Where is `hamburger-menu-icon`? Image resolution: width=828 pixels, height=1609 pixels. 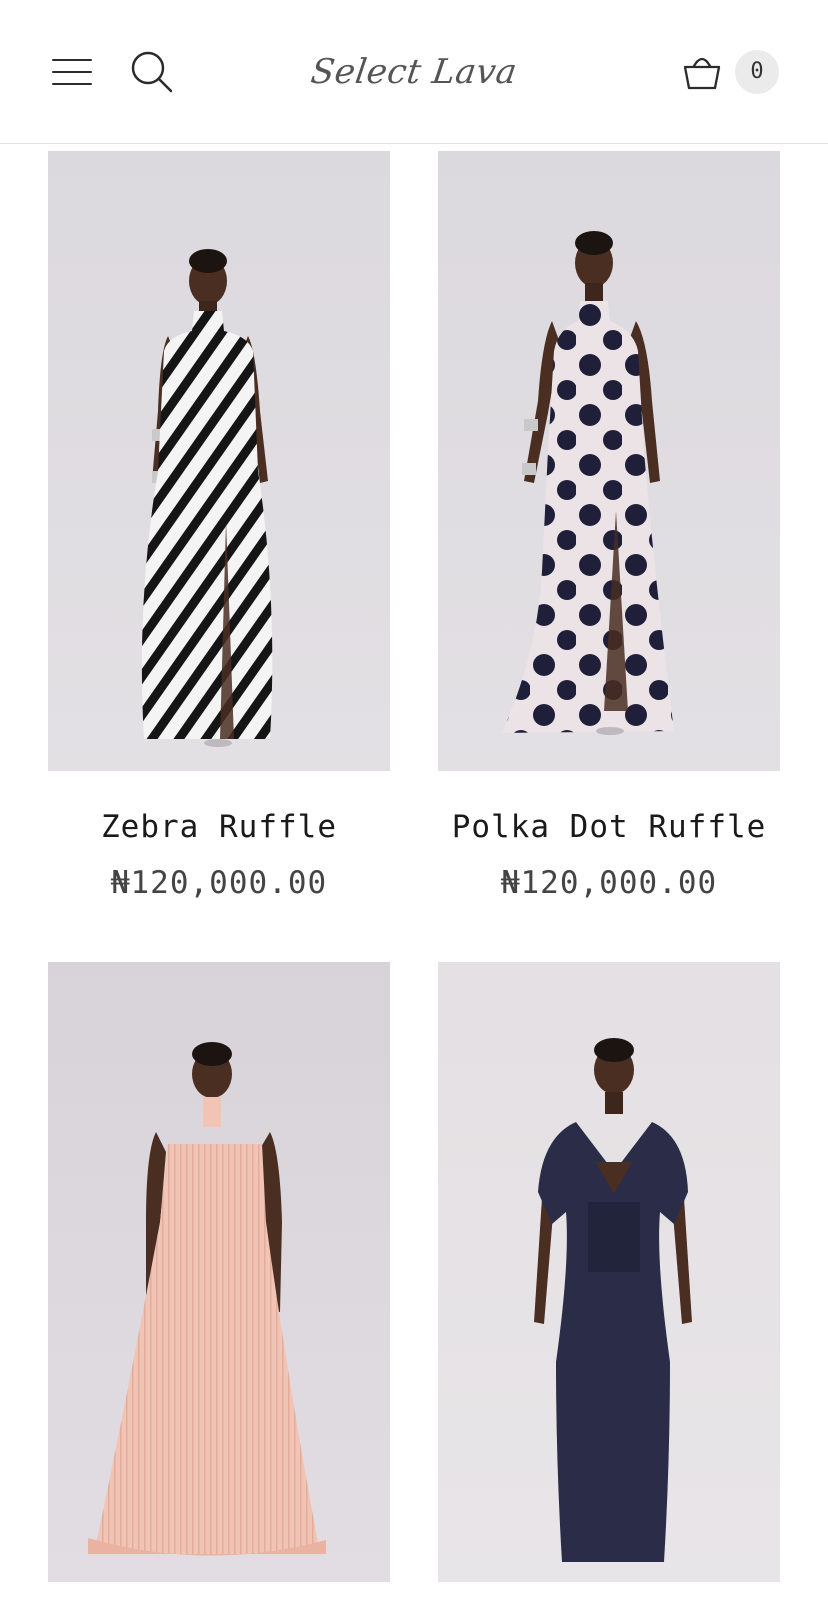 hamburger-menu-icon is located at coordinates (72, 72).